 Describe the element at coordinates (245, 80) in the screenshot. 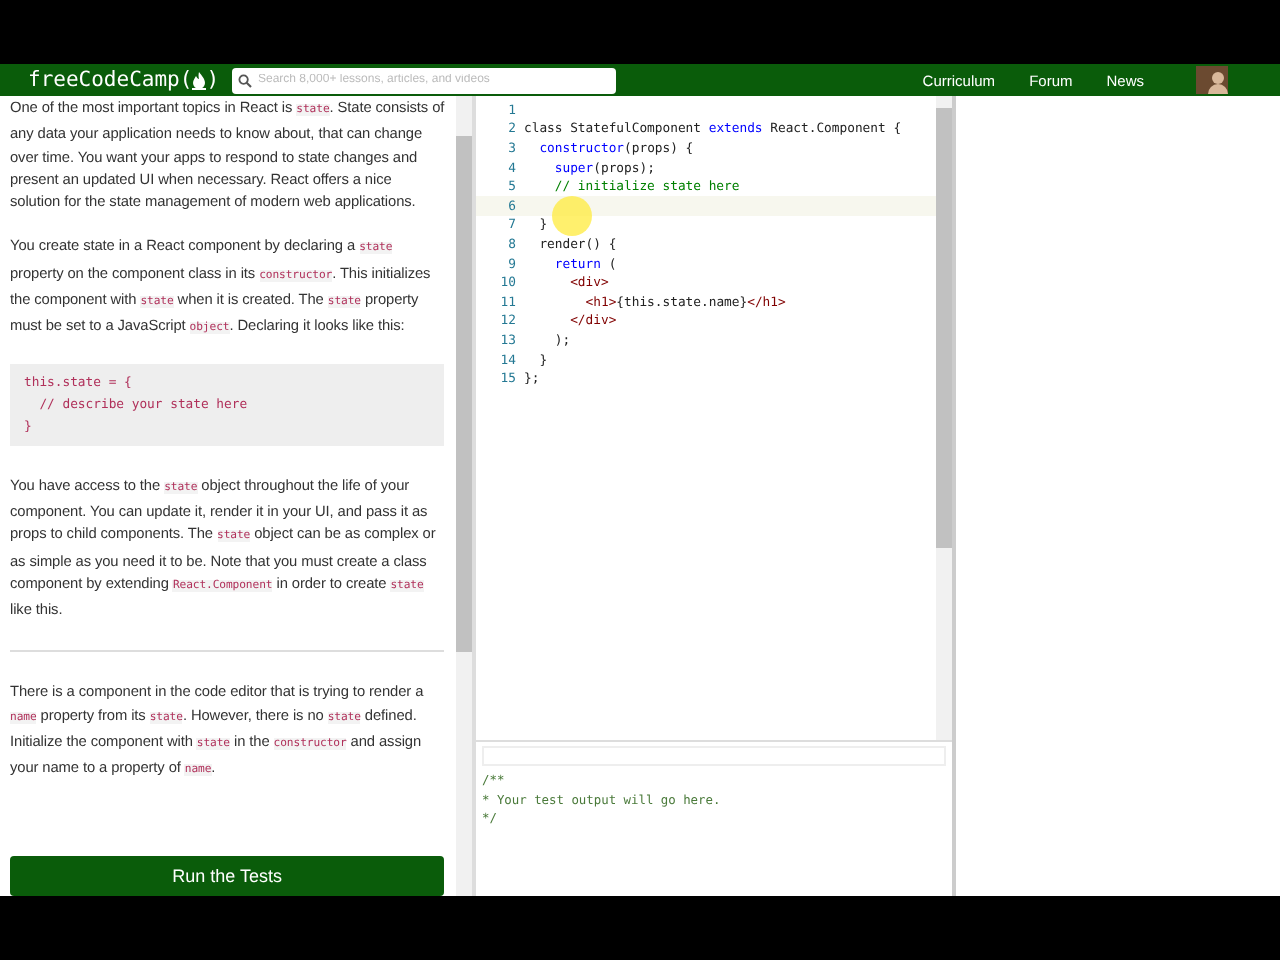

I see `search-icon` at that location.